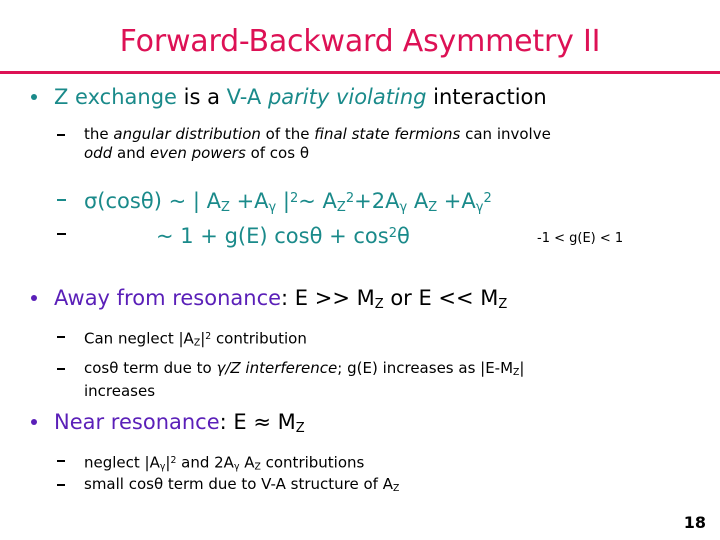  Describe the element at coordinates (392, 233) in the screenshot. I see `f2-sup-1: 2` at that location.